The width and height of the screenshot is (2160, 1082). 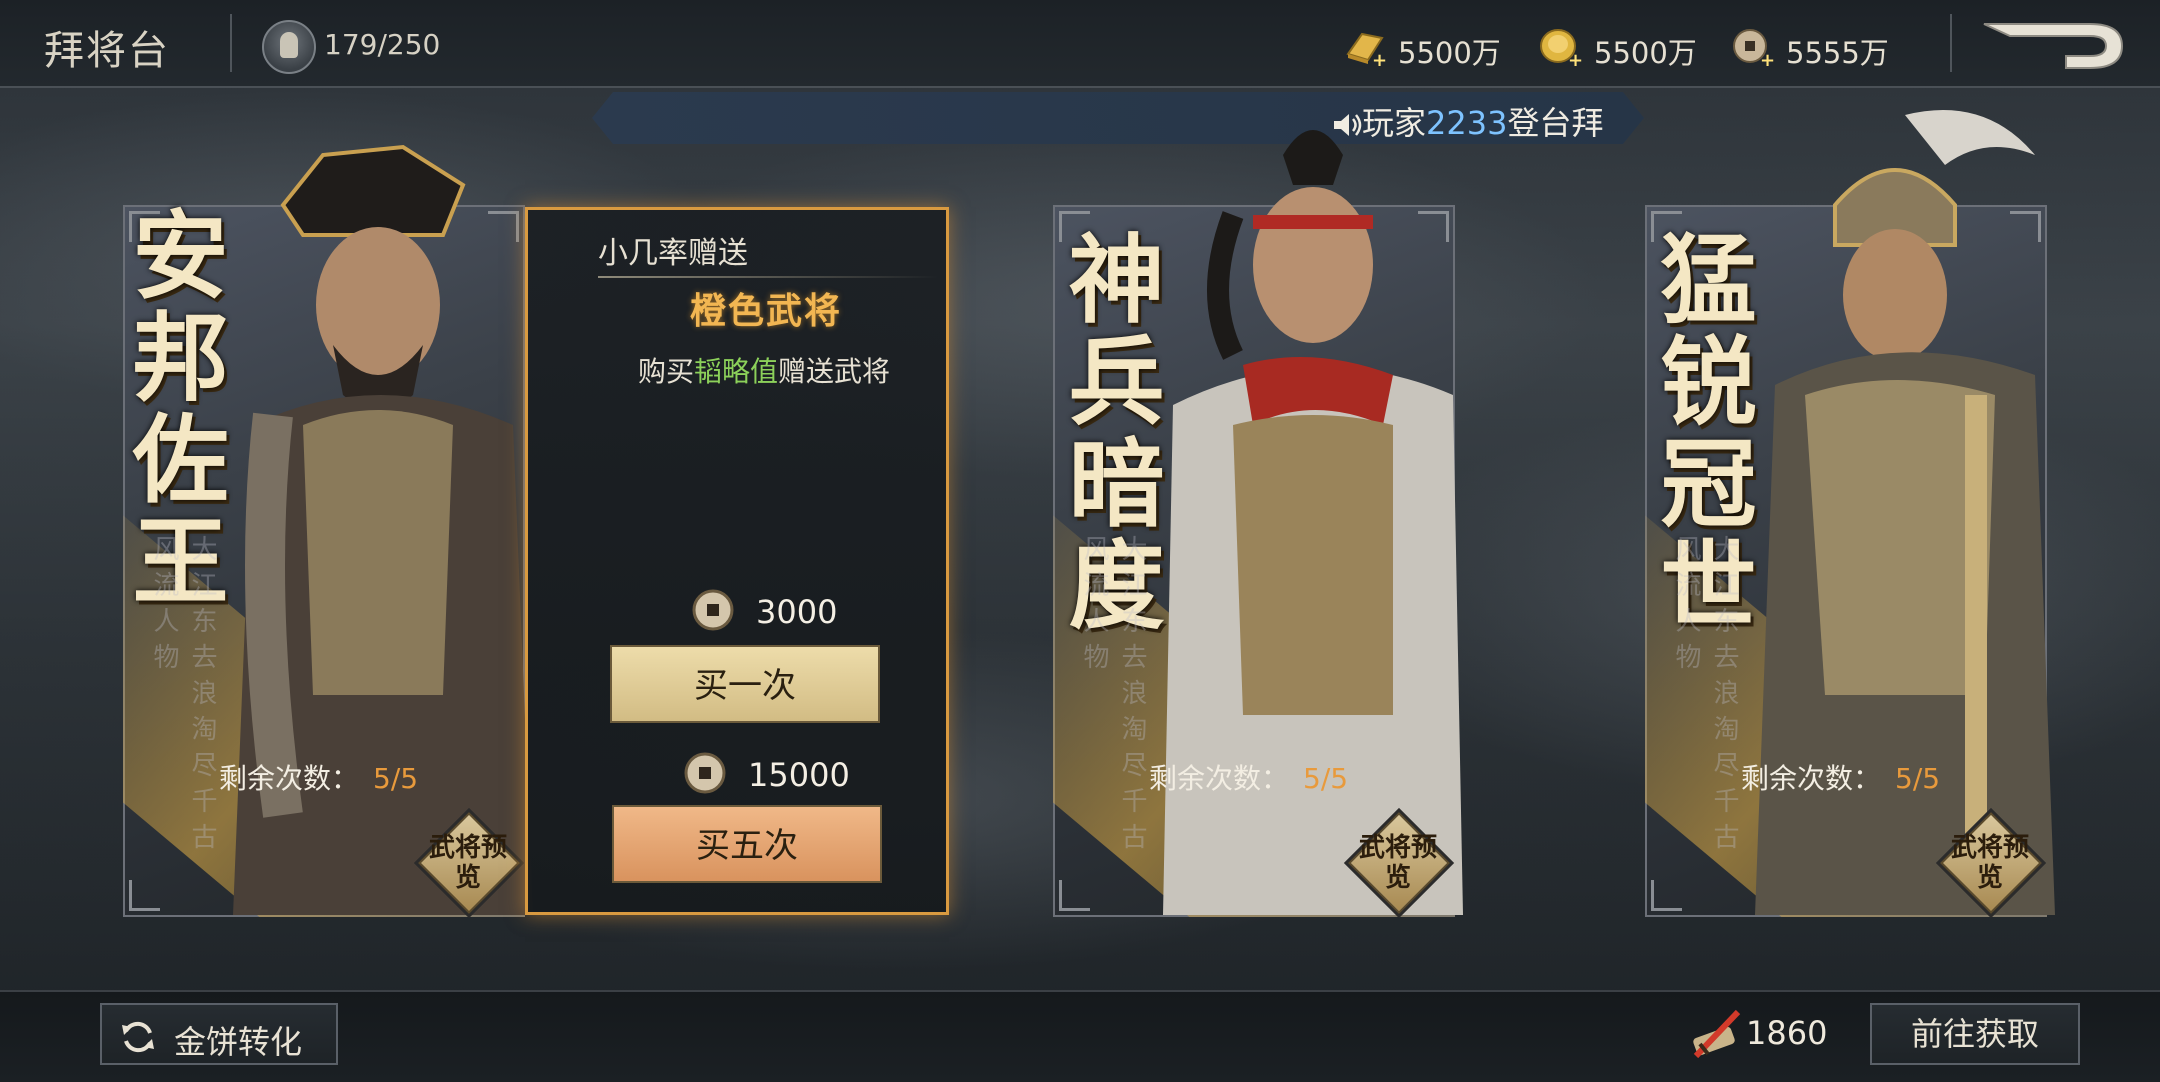 What do you see at coordinates (2055, 45) in the screenshot?
I see `back-icon` at bounding box center [2055, 45].